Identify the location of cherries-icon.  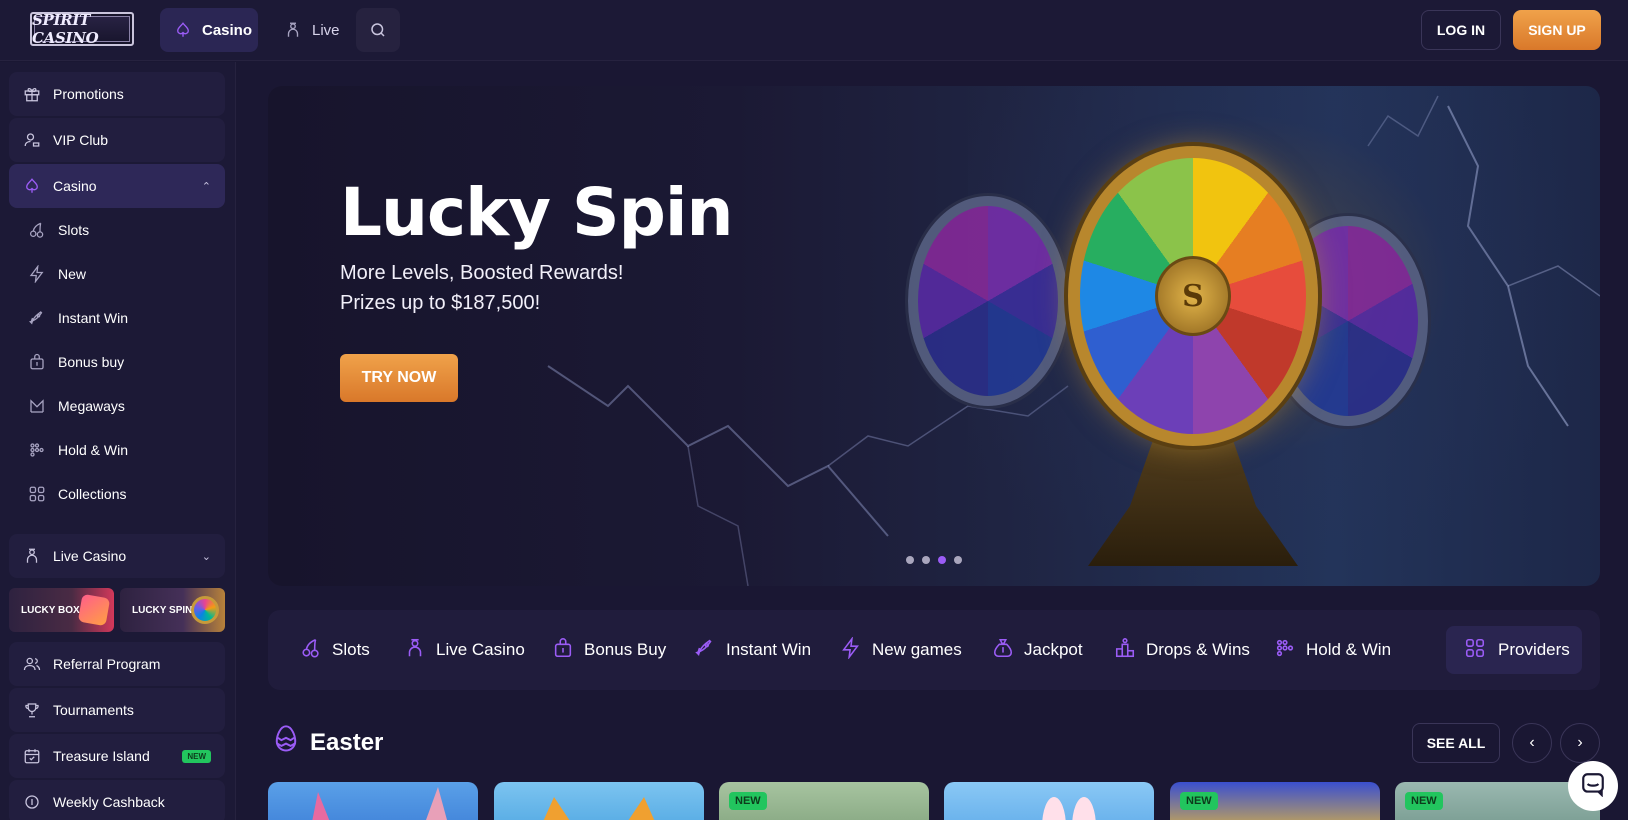
(37, 230).